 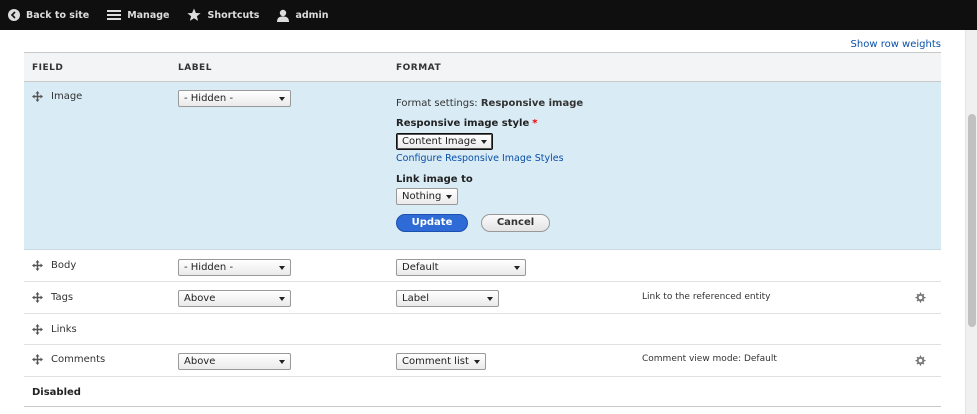 I want to click on body-format-value: Default, so click(x=420, y=267).